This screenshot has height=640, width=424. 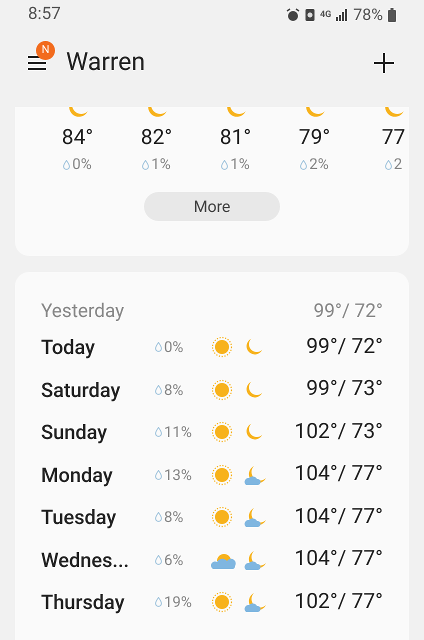 I want to click on signal-icon, so click(x=342, y=15).